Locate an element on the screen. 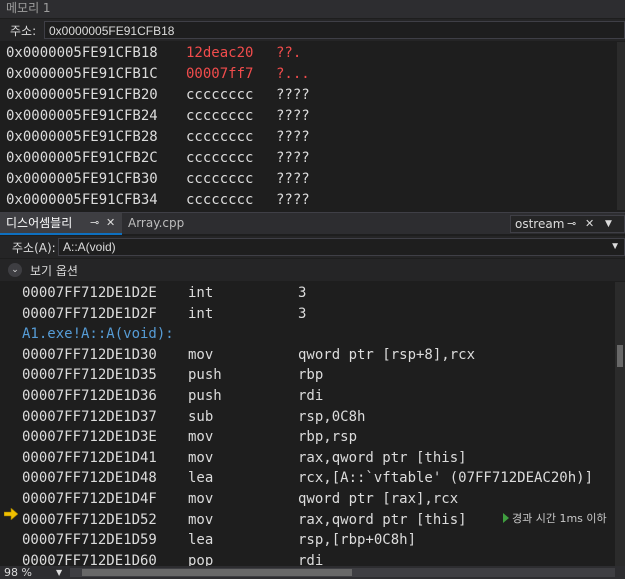 The image size is (625, 579). disassembly-address-label: 주소(A): is located at coordinates (34, 248).